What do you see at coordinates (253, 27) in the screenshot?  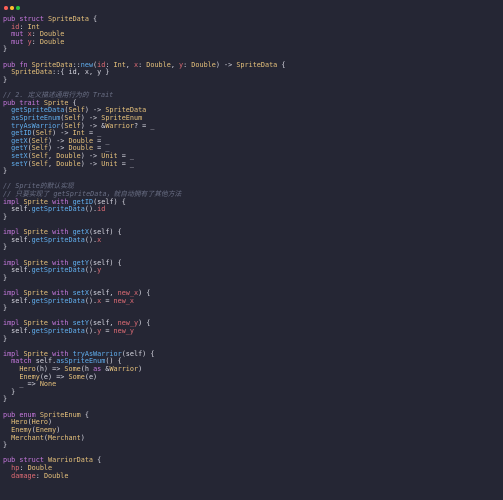 I see `code-line: id: Int` at bounding box center [253, 27].